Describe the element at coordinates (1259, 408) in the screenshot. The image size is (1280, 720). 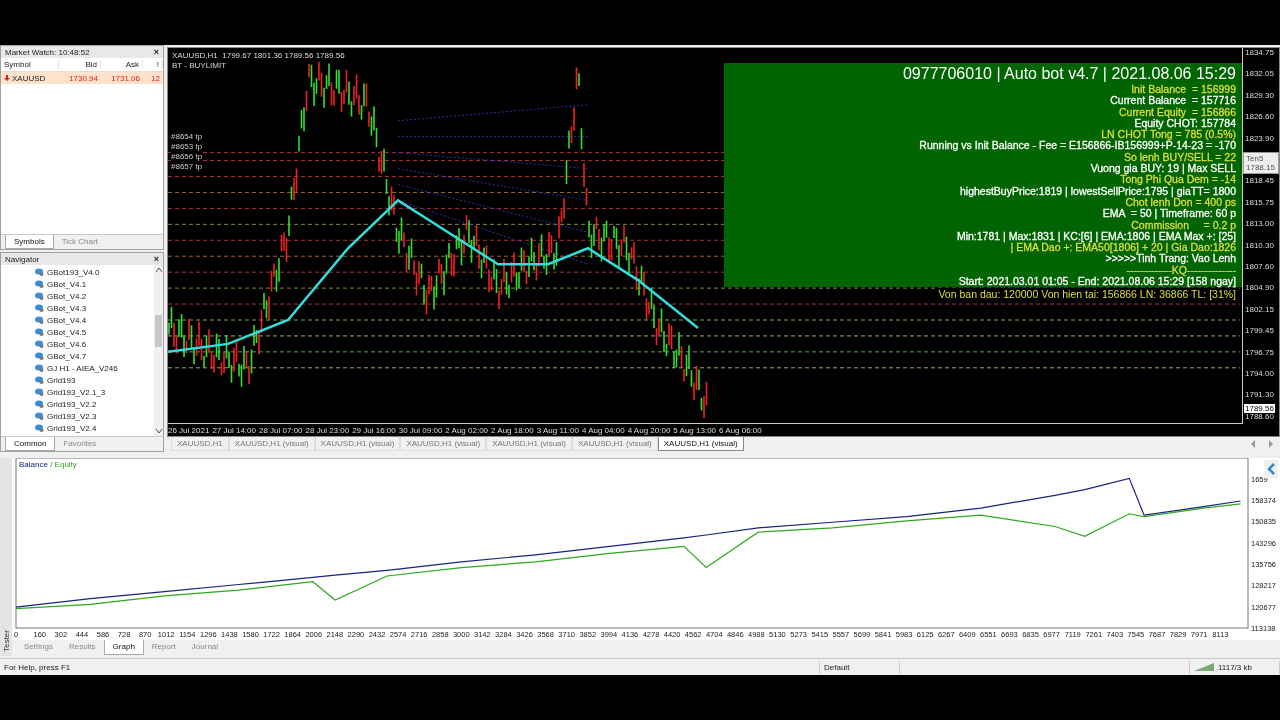
I see `current-price-label: 1789.56` at that location.